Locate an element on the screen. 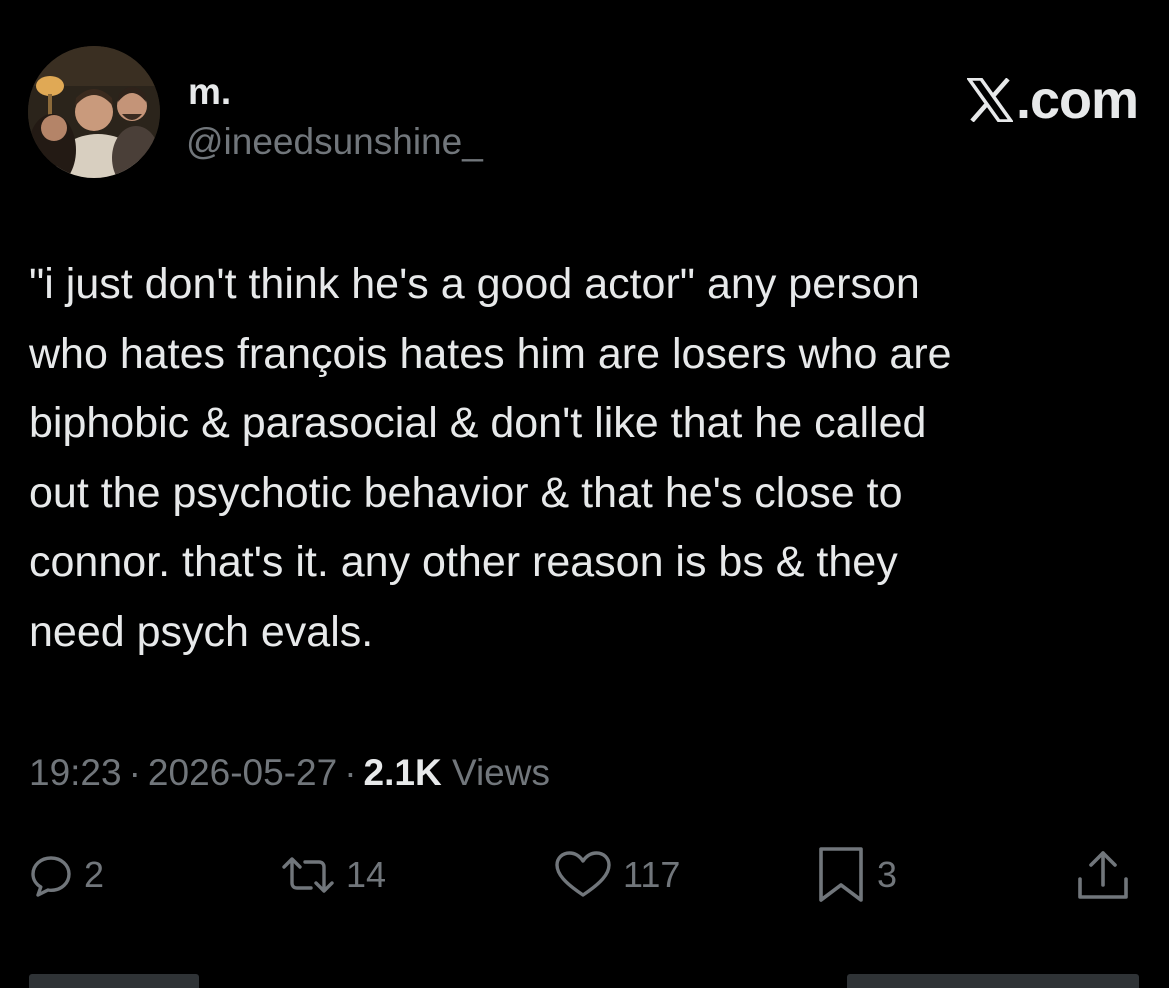  tweet-meta: 19:23 · 2026-05-27 · 2.1K Views is located at coordinates (289, 773).